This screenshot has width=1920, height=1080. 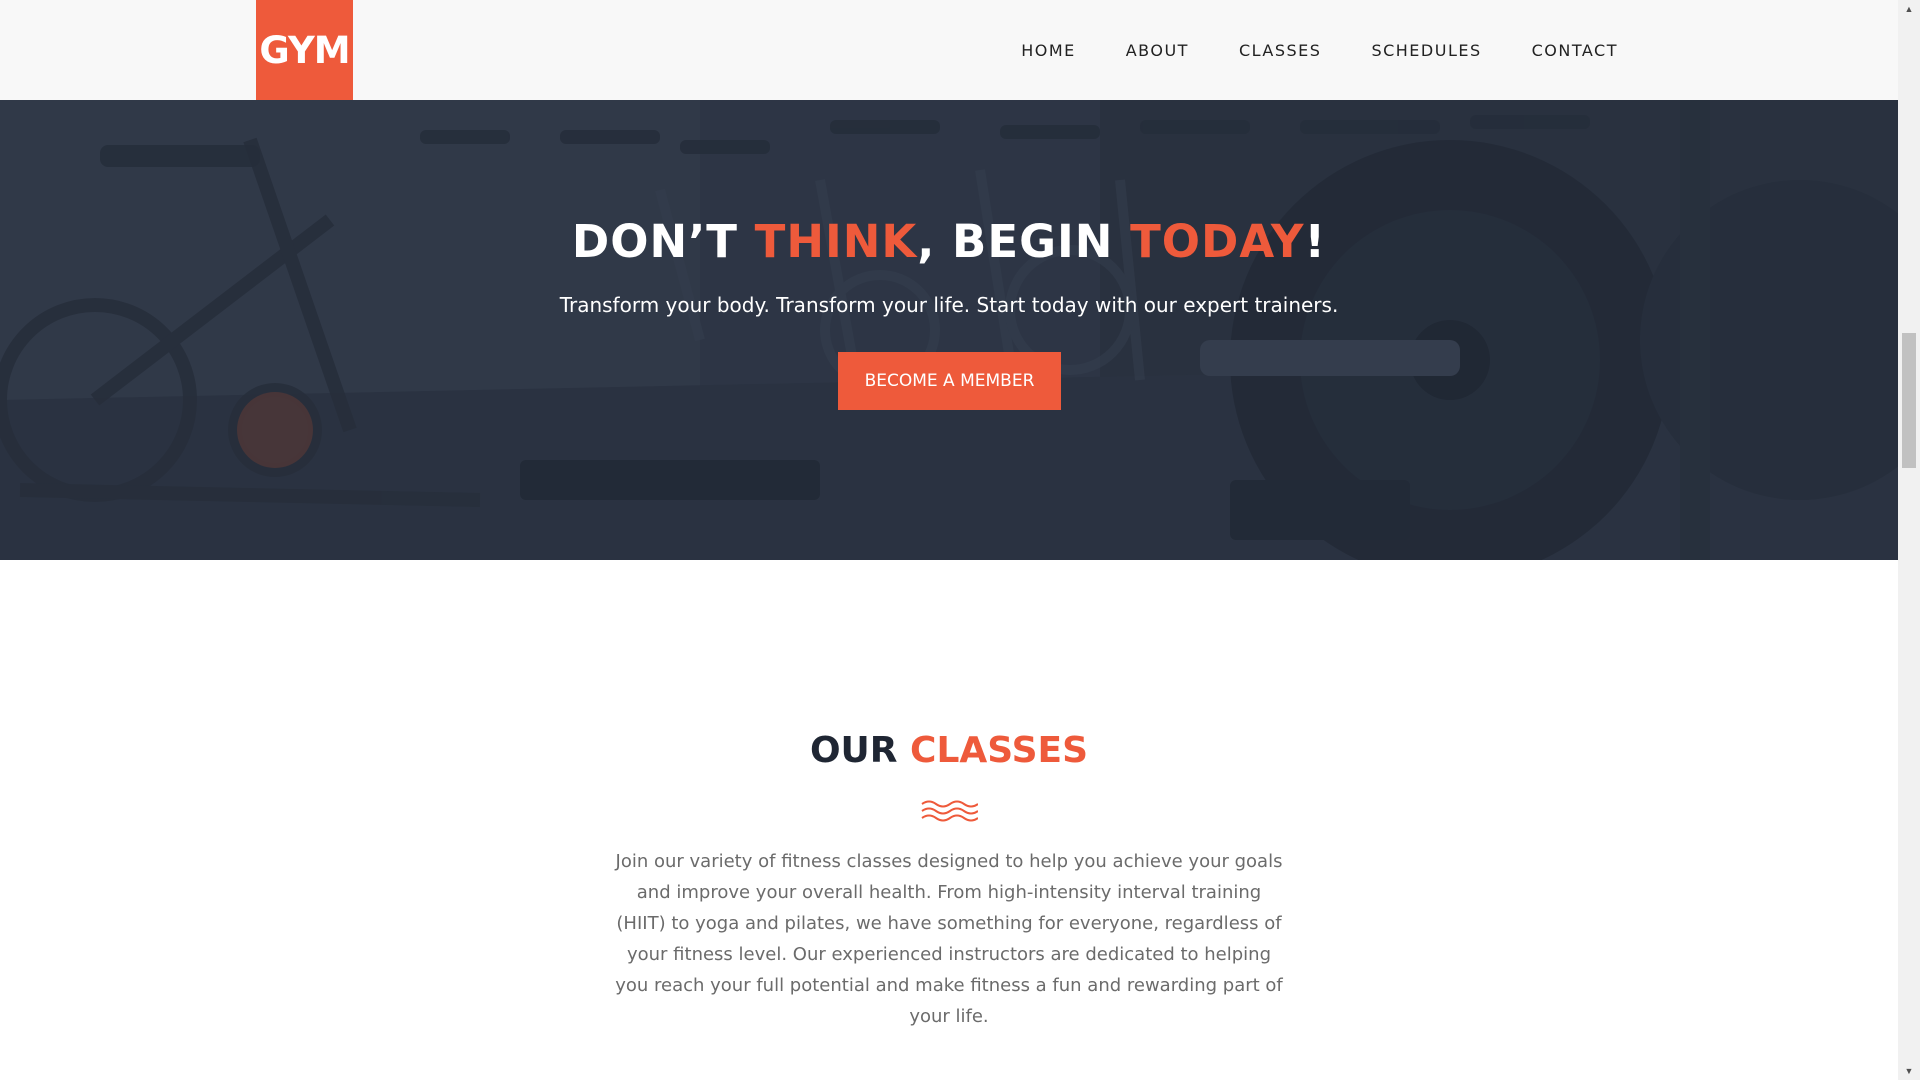 I want to click on classes-heading: OUR CLASSES, so click(x=949, y=750).